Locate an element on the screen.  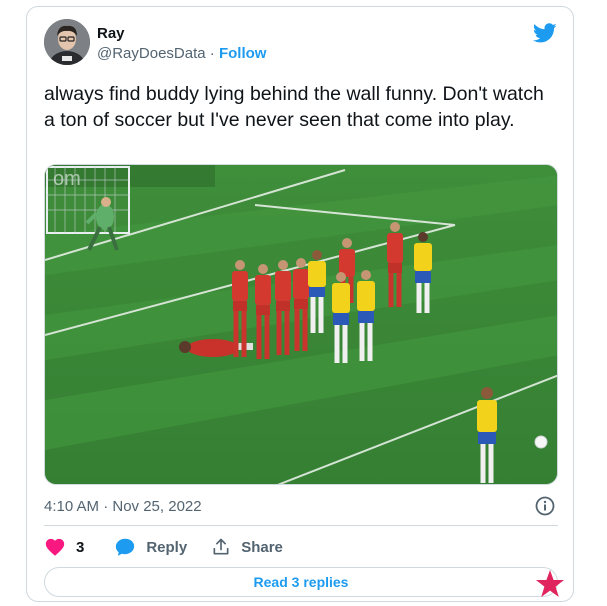
author-handle: @RayDoesData is located at coordinates (151, 53).